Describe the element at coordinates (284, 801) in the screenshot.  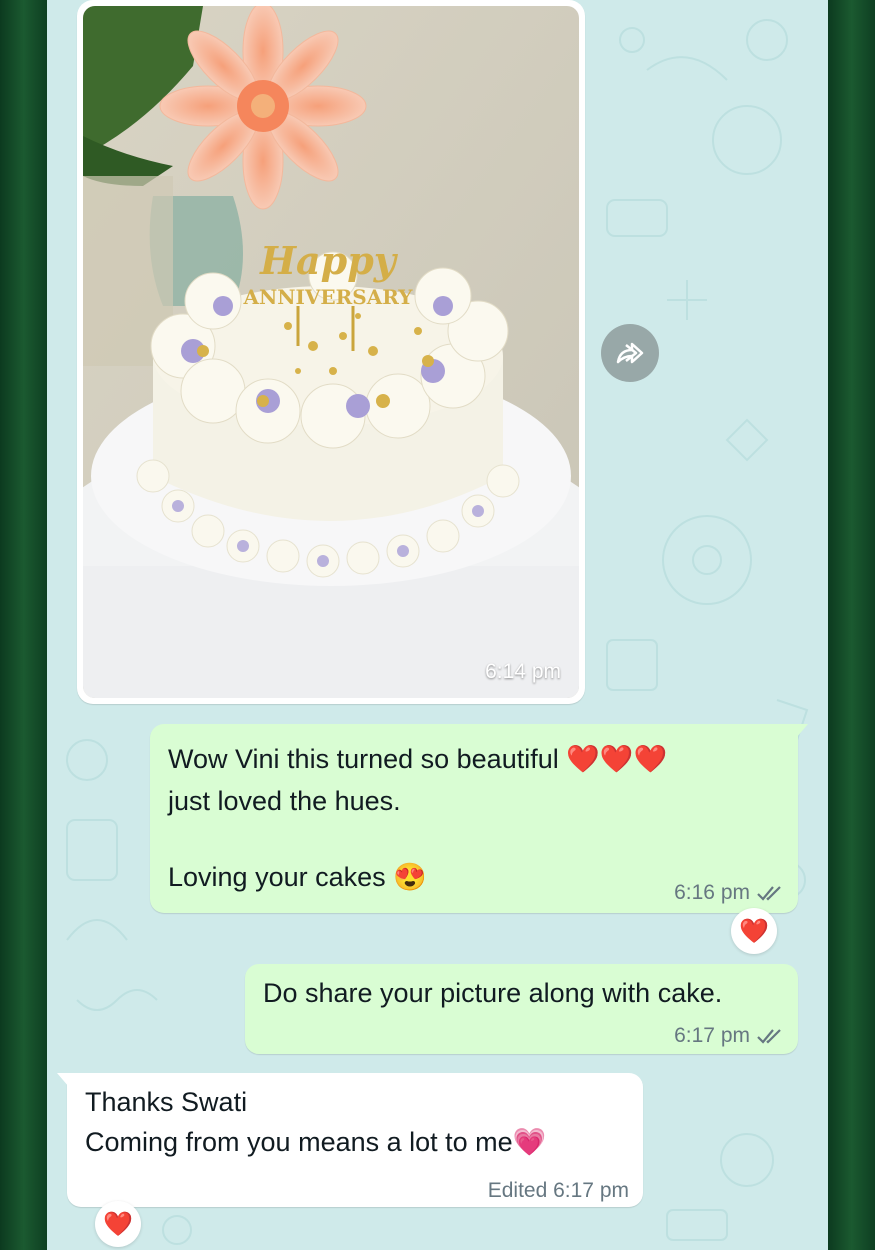
I see `message-line: just loved the hues.` at that location.